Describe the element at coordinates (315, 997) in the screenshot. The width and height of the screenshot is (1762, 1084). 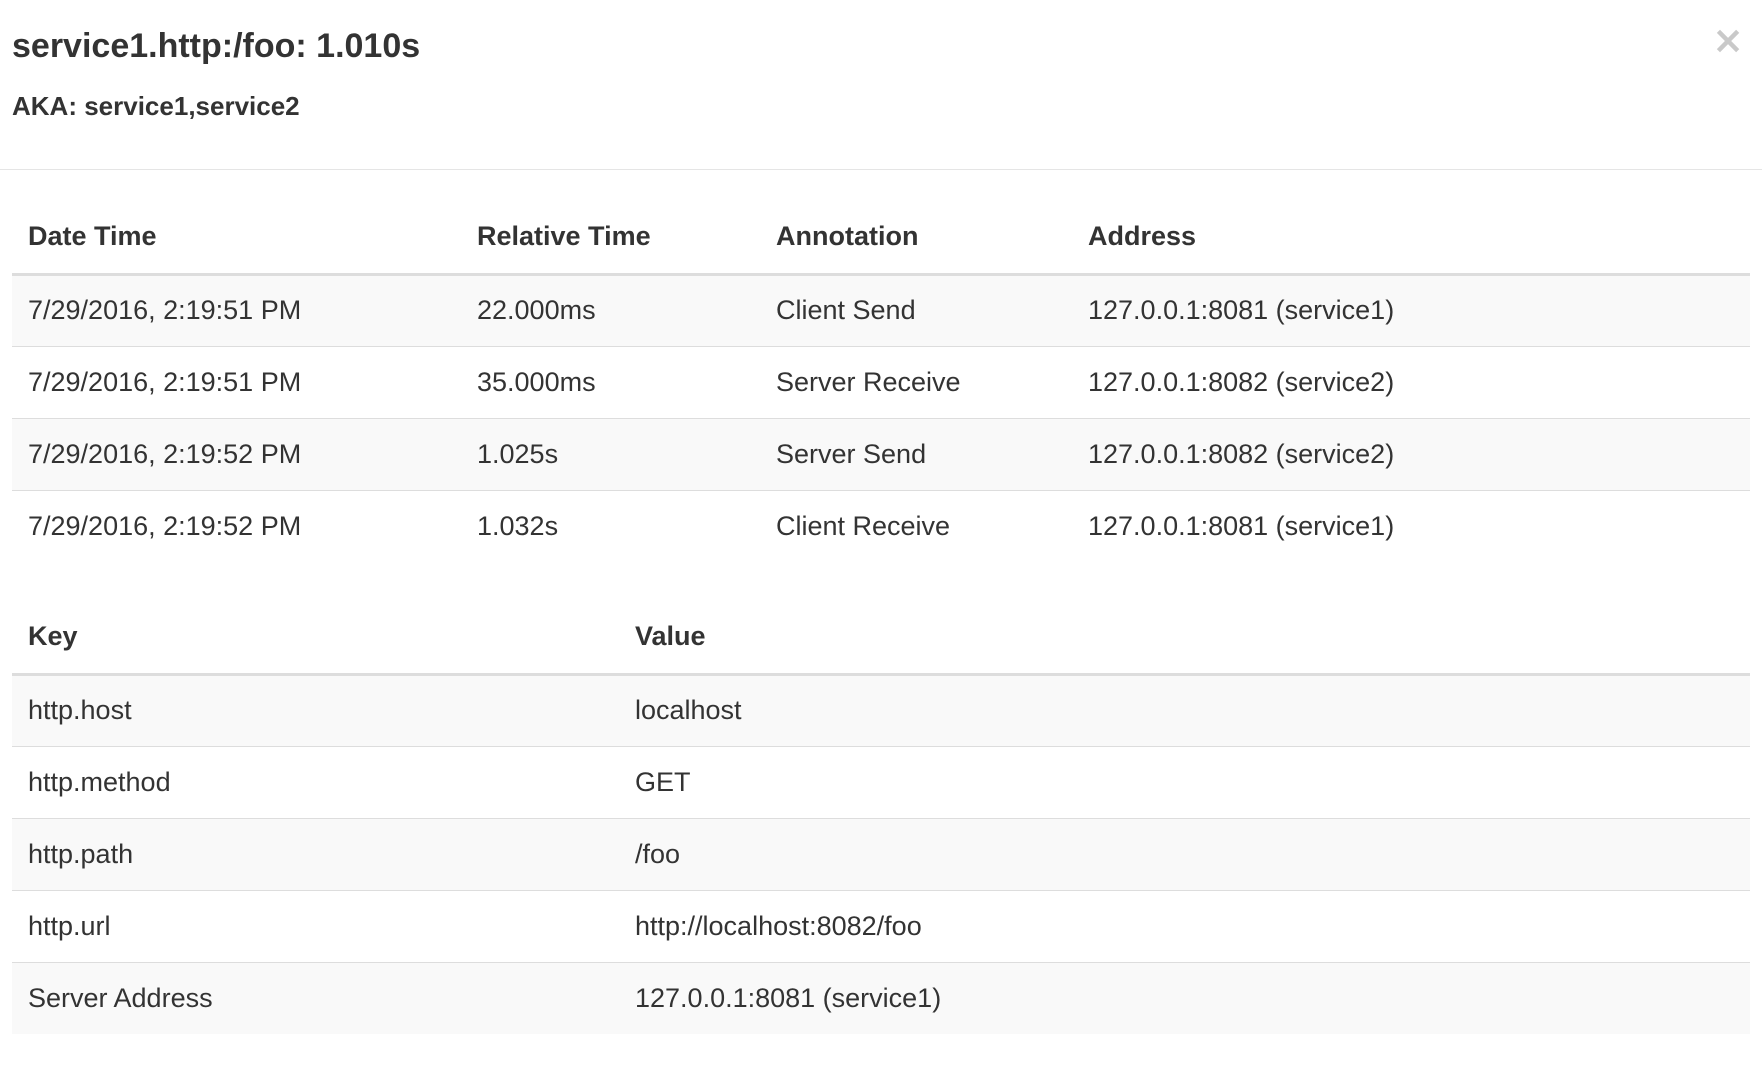
I see `key-cell: Server Address` at that location.